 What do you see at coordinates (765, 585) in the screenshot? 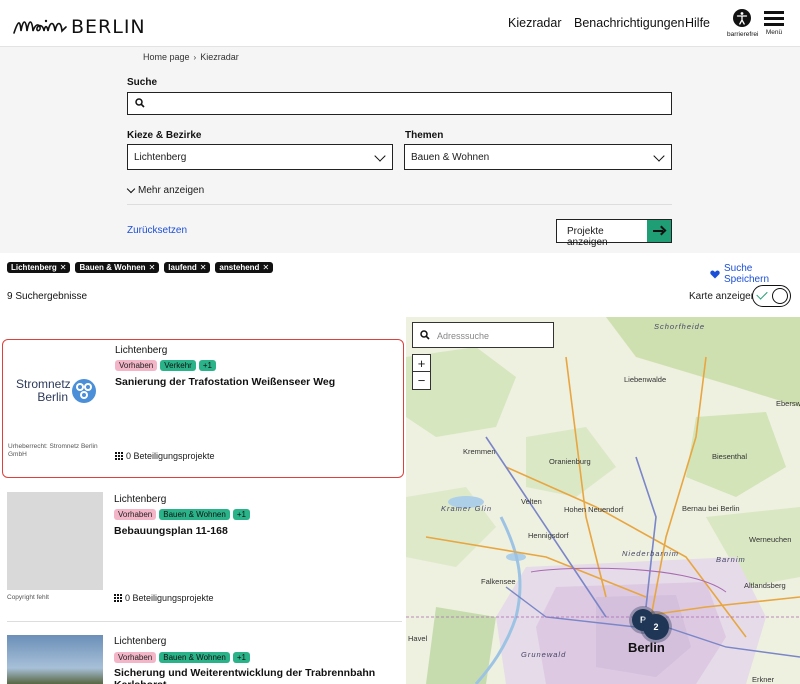
I see `map-label: Altlandsberg` at bounding box center [765, 585].